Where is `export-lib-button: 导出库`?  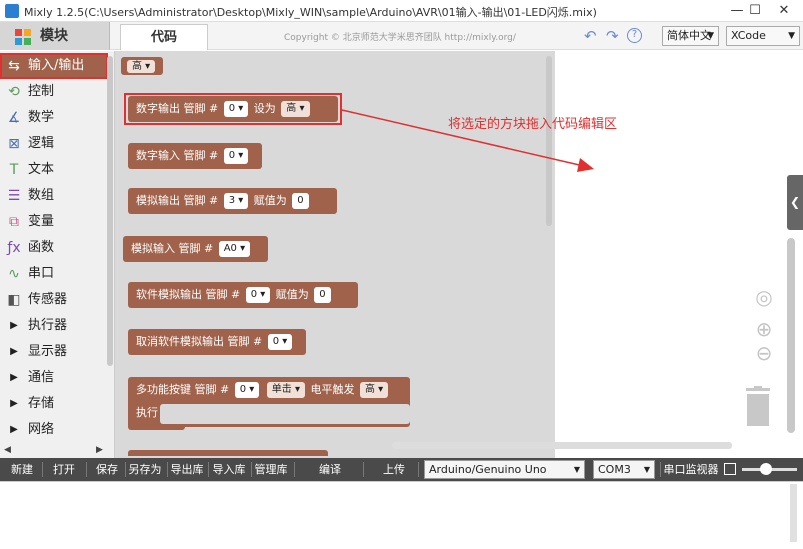 export-lib-button: 导出库 is located at coordinates (187, 469).